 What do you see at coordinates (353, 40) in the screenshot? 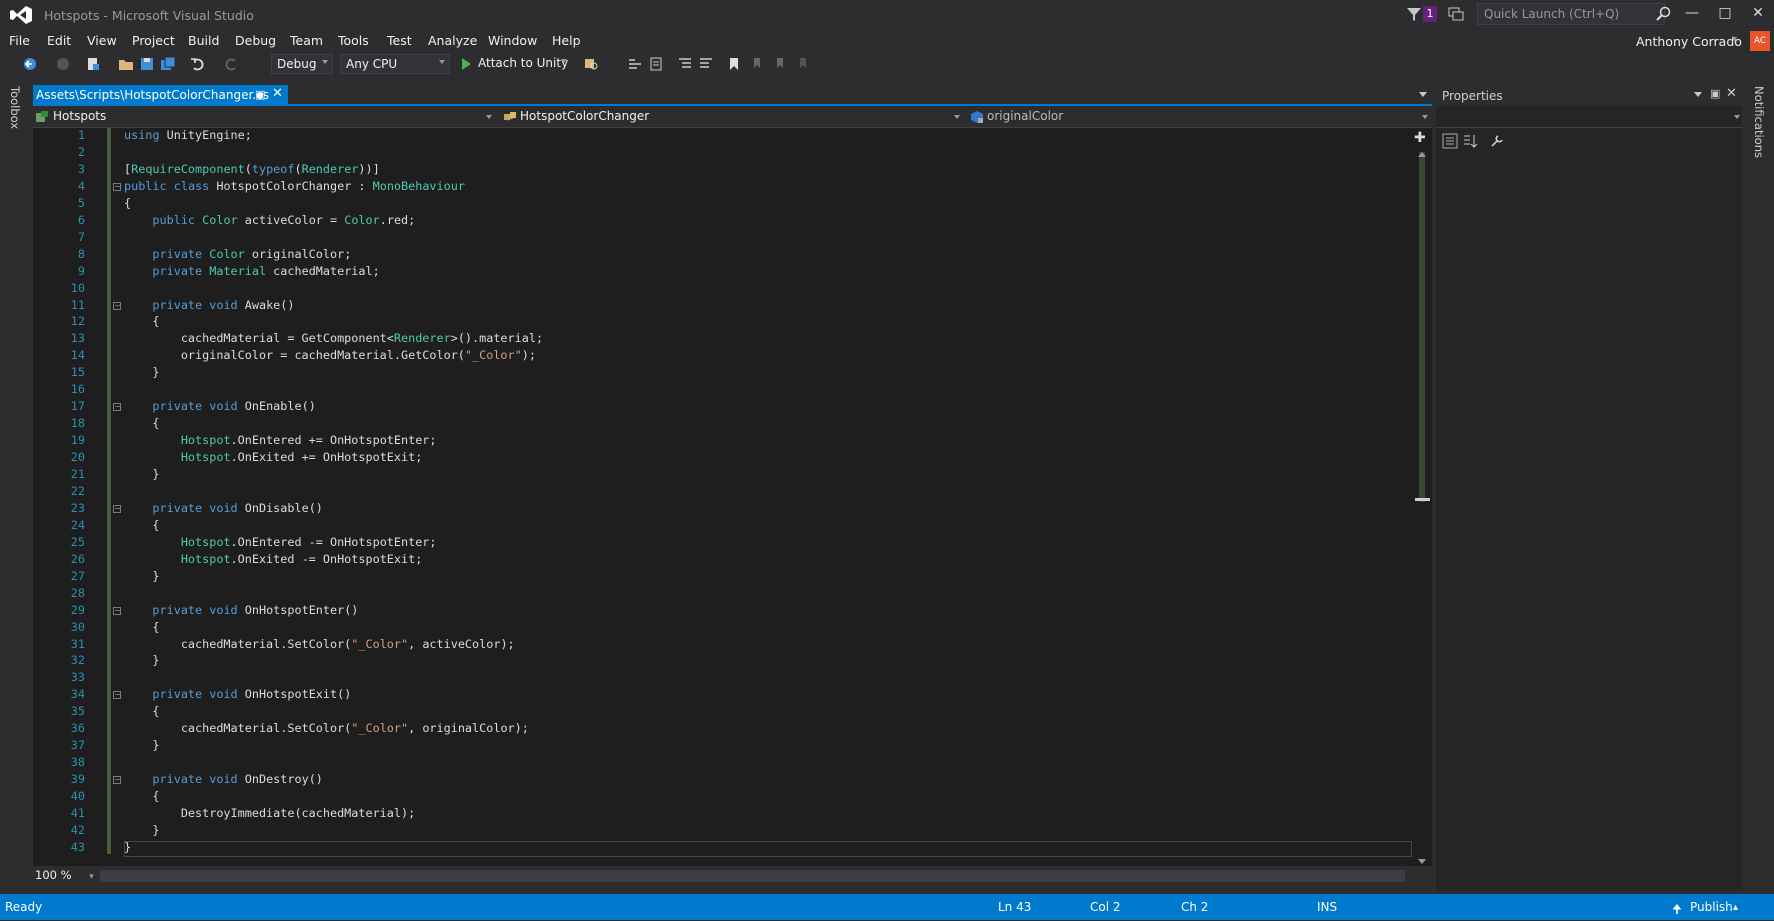
I see `menu-tools: Tools` at bounding box center [353, 40].